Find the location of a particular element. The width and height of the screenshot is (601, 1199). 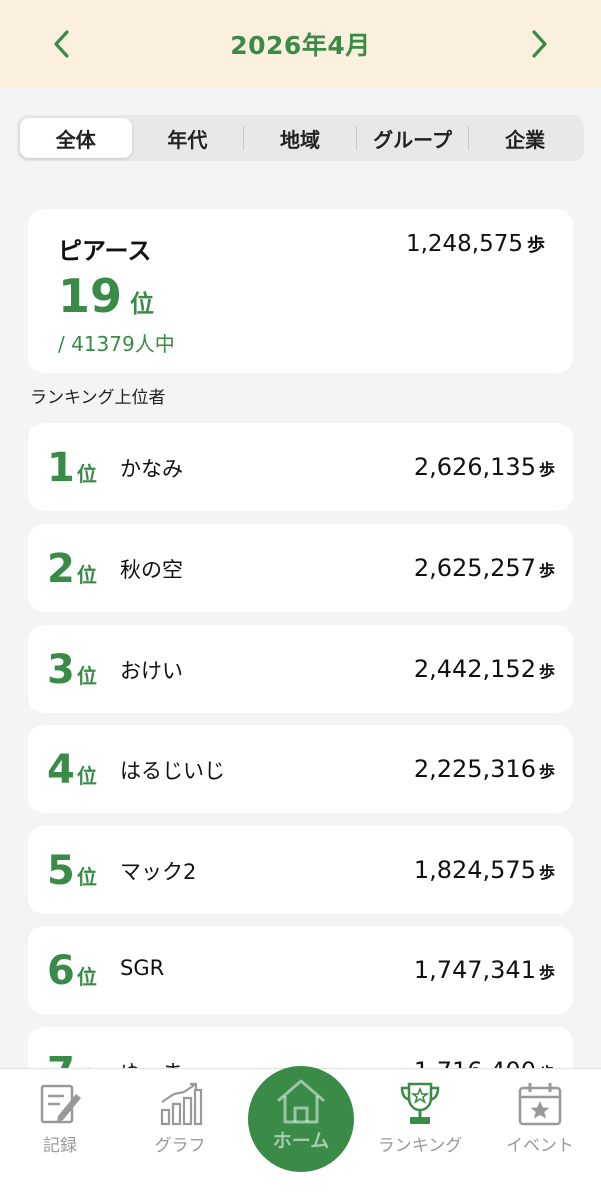

user-steps: 2,225,316 歩 is located at coordinates (484, 769).